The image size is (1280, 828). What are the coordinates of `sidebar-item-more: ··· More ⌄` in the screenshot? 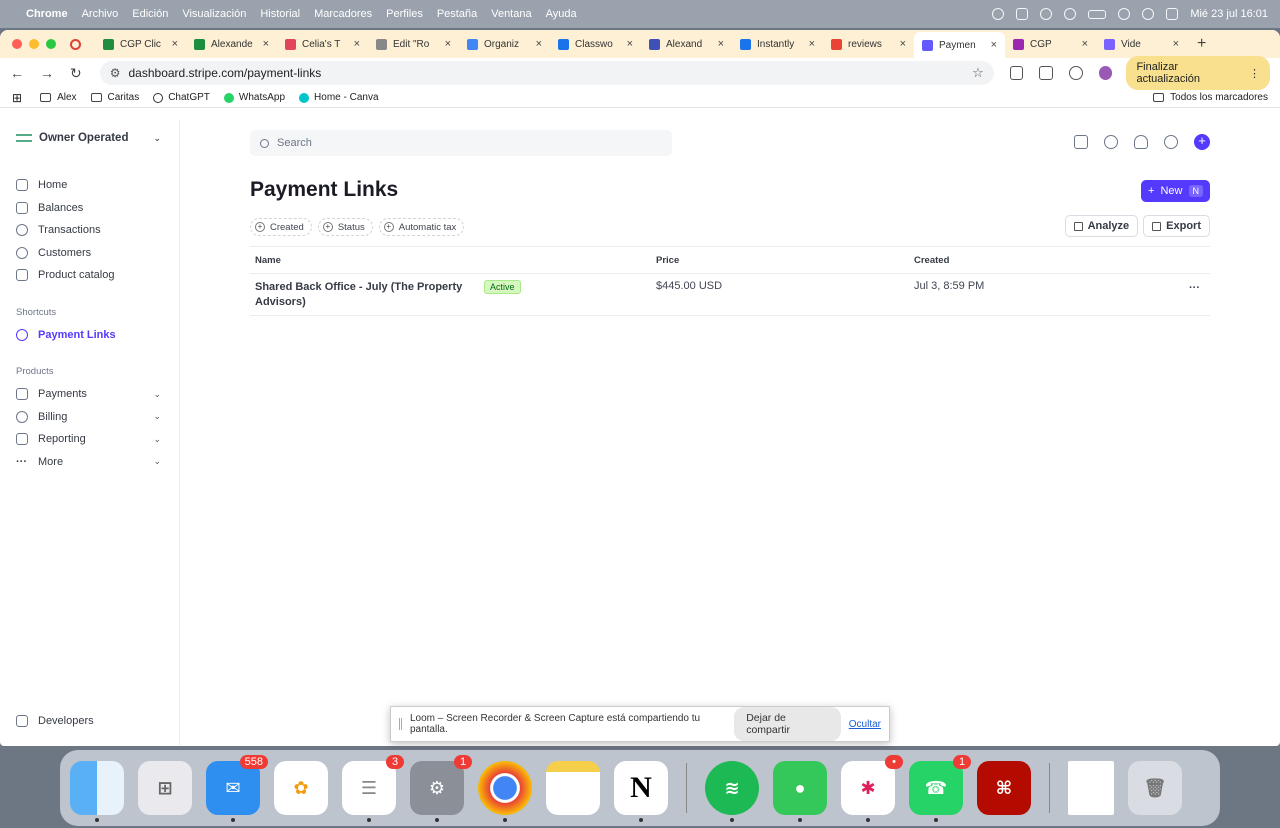 It's located at (97, 462).